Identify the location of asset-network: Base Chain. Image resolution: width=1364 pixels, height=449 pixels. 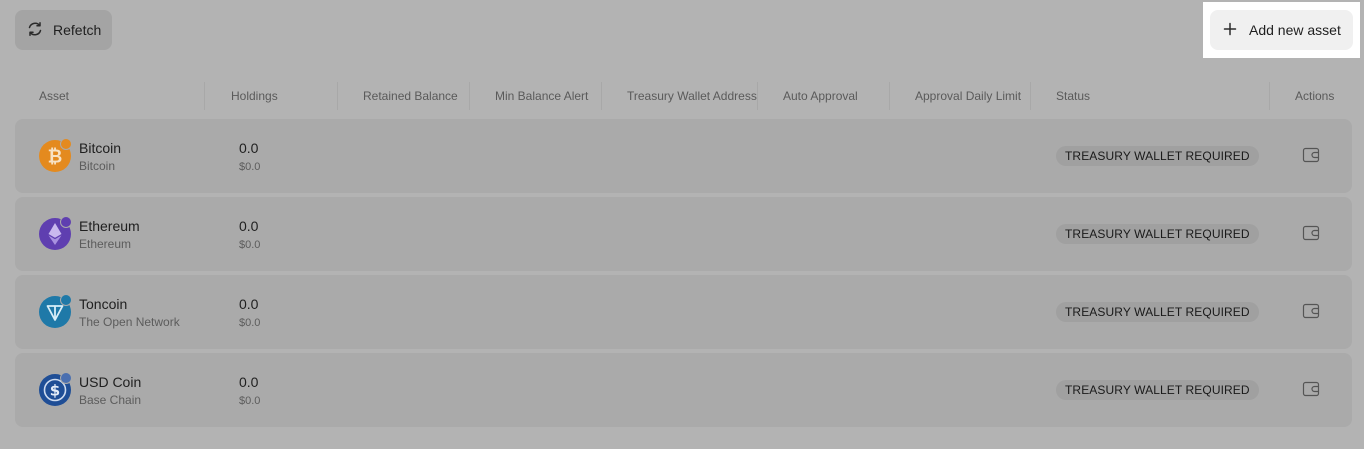
(110, 400).